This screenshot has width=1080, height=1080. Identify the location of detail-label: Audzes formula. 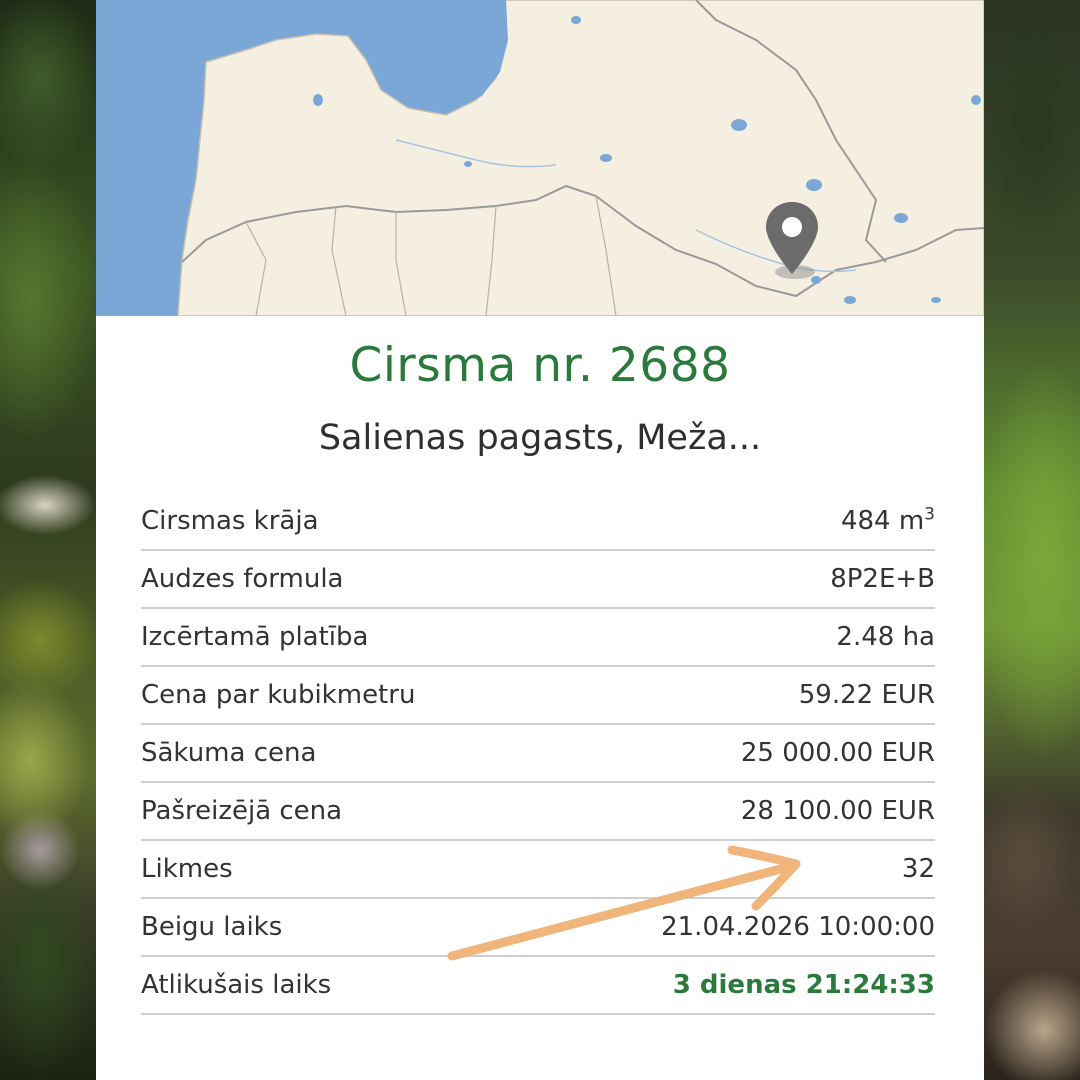
(242, 579).